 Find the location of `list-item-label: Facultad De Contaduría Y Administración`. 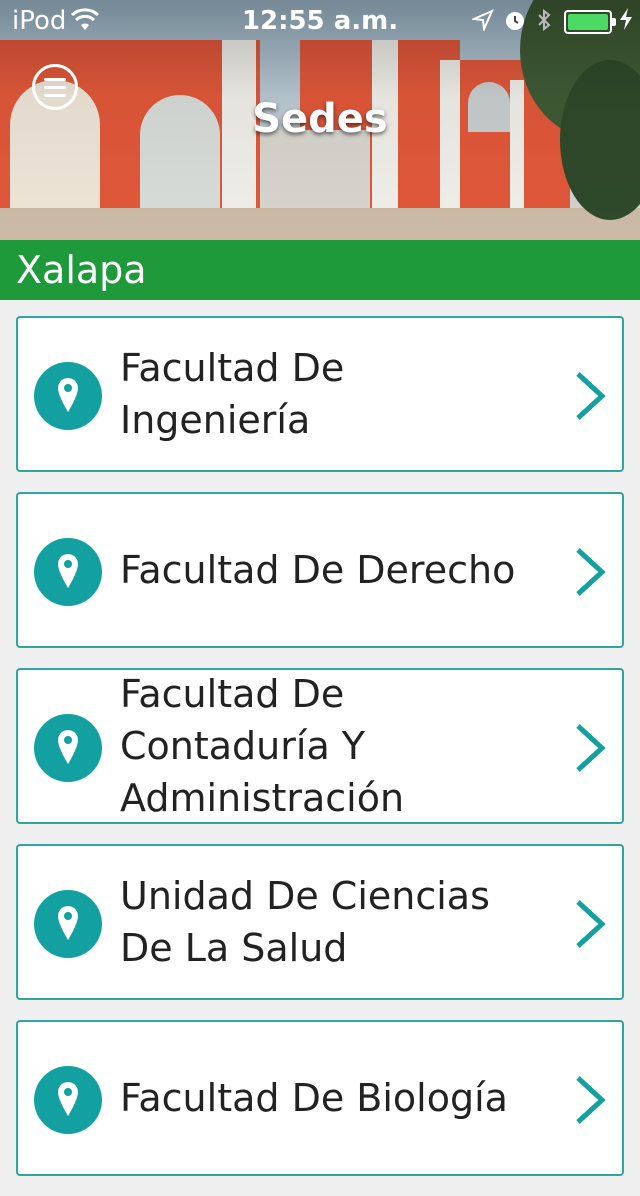

list-item-label: Facultad De Contaduría Y Administración is located at coordinates (262, 746).